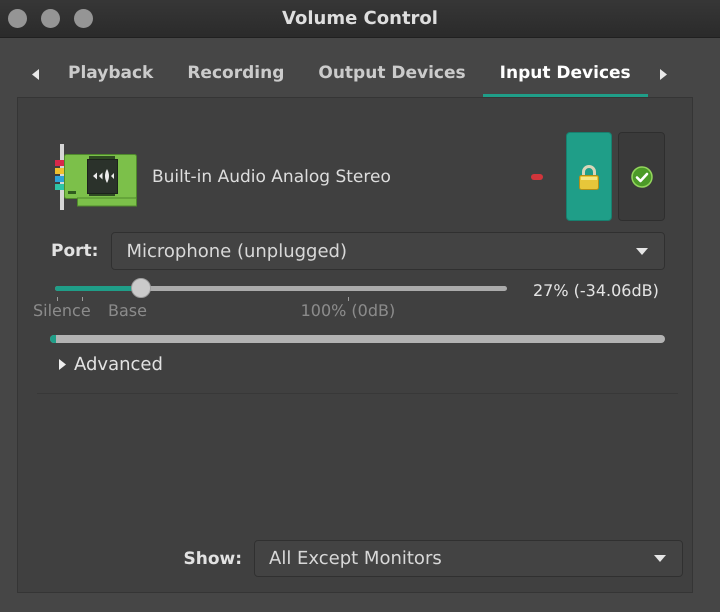  I want to click on minimize-button, so click(50, 18).